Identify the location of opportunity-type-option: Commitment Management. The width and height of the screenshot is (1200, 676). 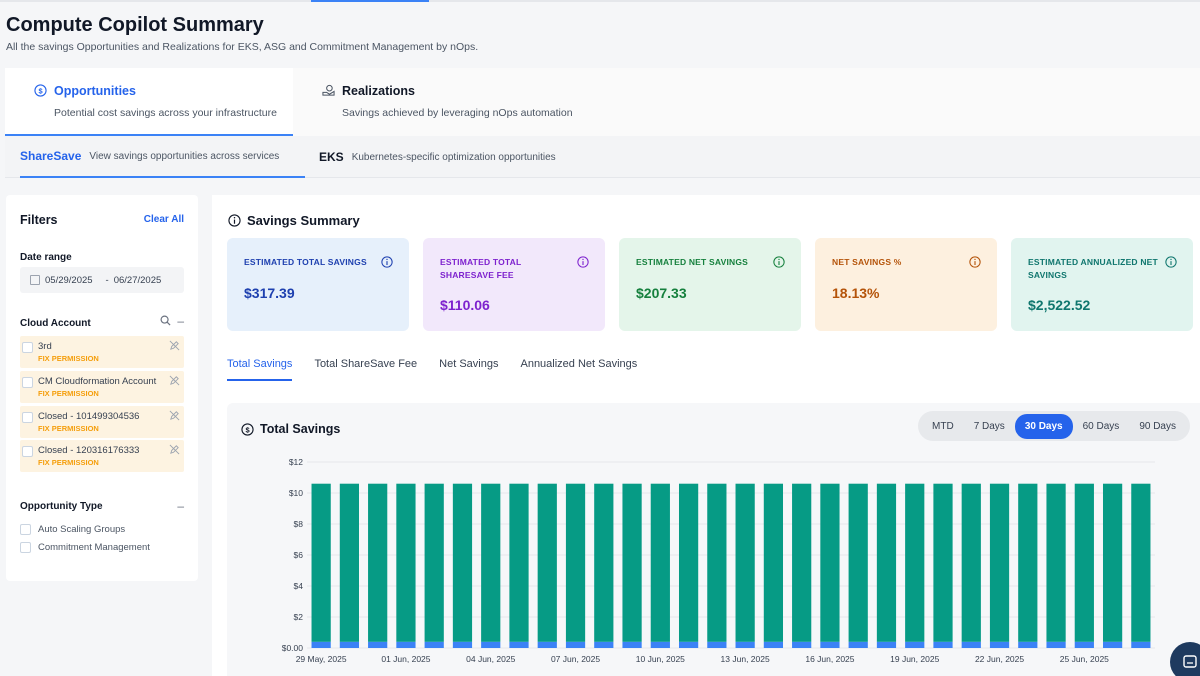
(85, 547).